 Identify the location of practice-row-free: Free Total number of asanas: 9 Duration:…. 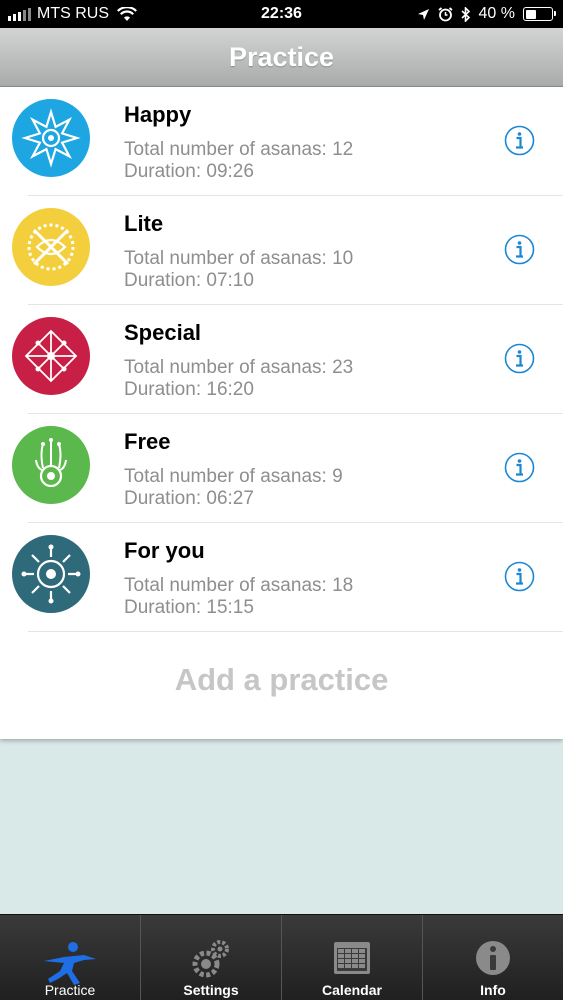
(281, 468).